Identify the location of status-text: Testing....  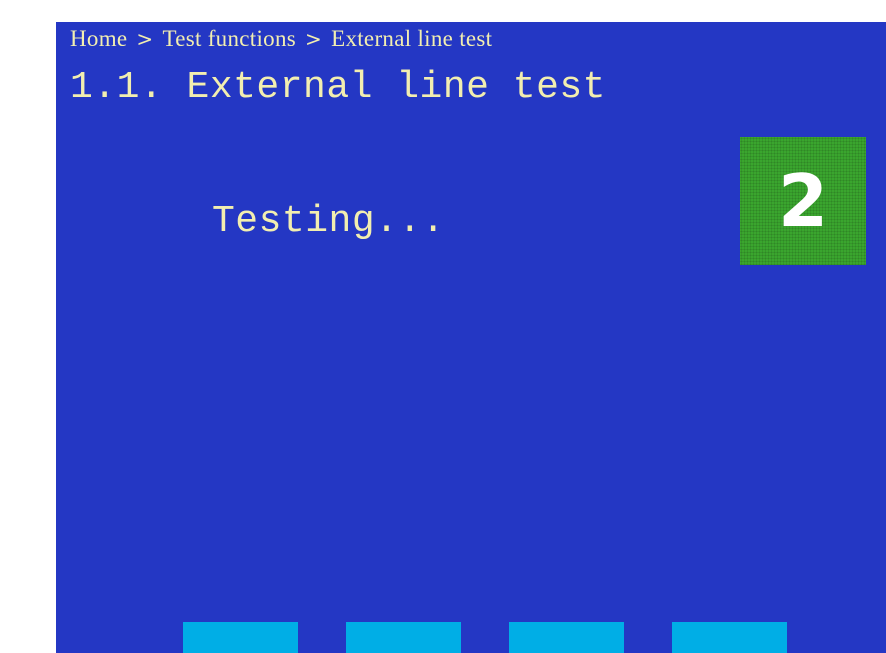
(329, 221).